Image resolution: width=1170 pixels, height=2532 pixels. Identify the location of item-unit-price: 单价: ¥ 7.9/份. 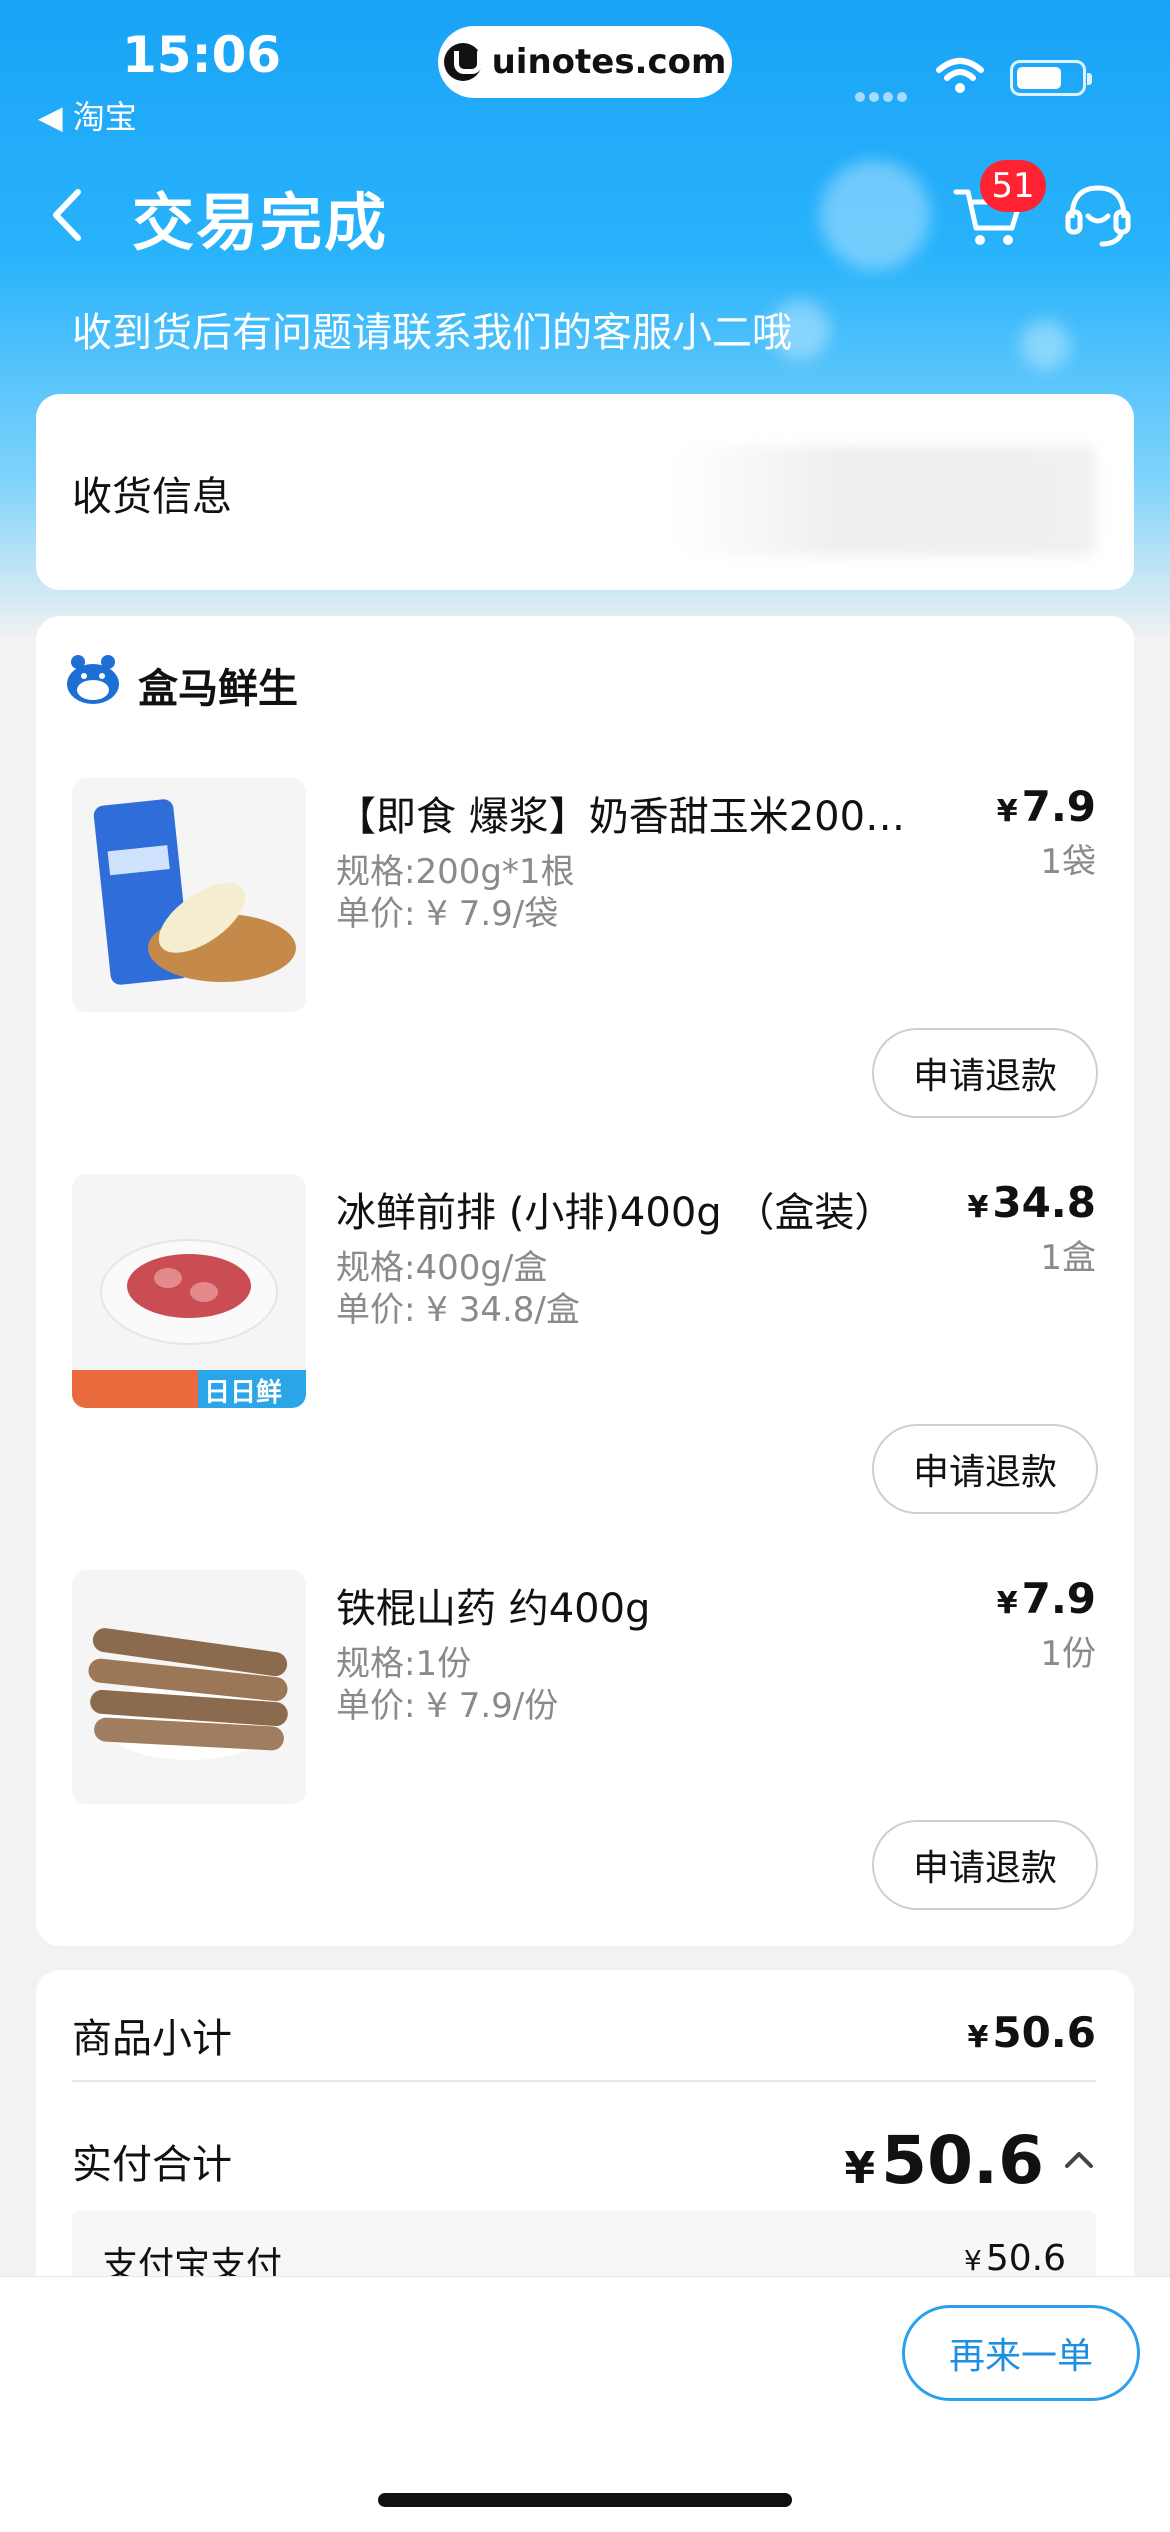
(447, 1706).